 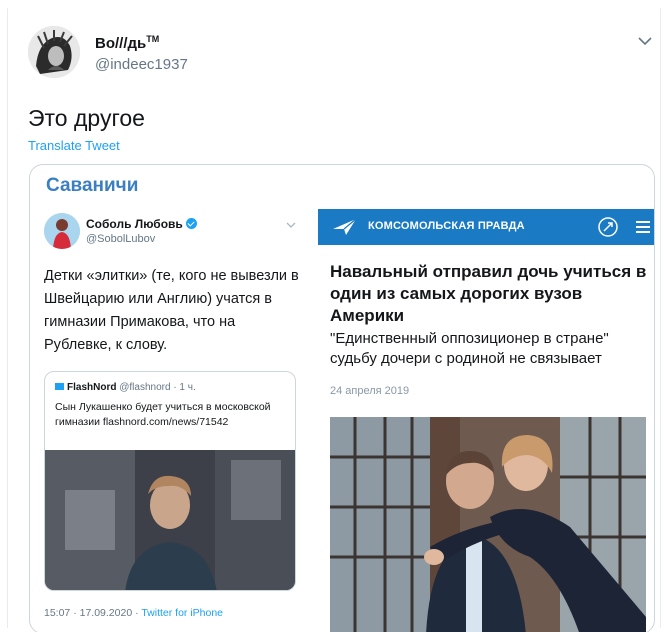 What do you see at coordinates (93, 613) in the screenshot?
I see `embedded-timestamp: 15:07 · 17.09.2020 ·` at bounding box center [93, 613].